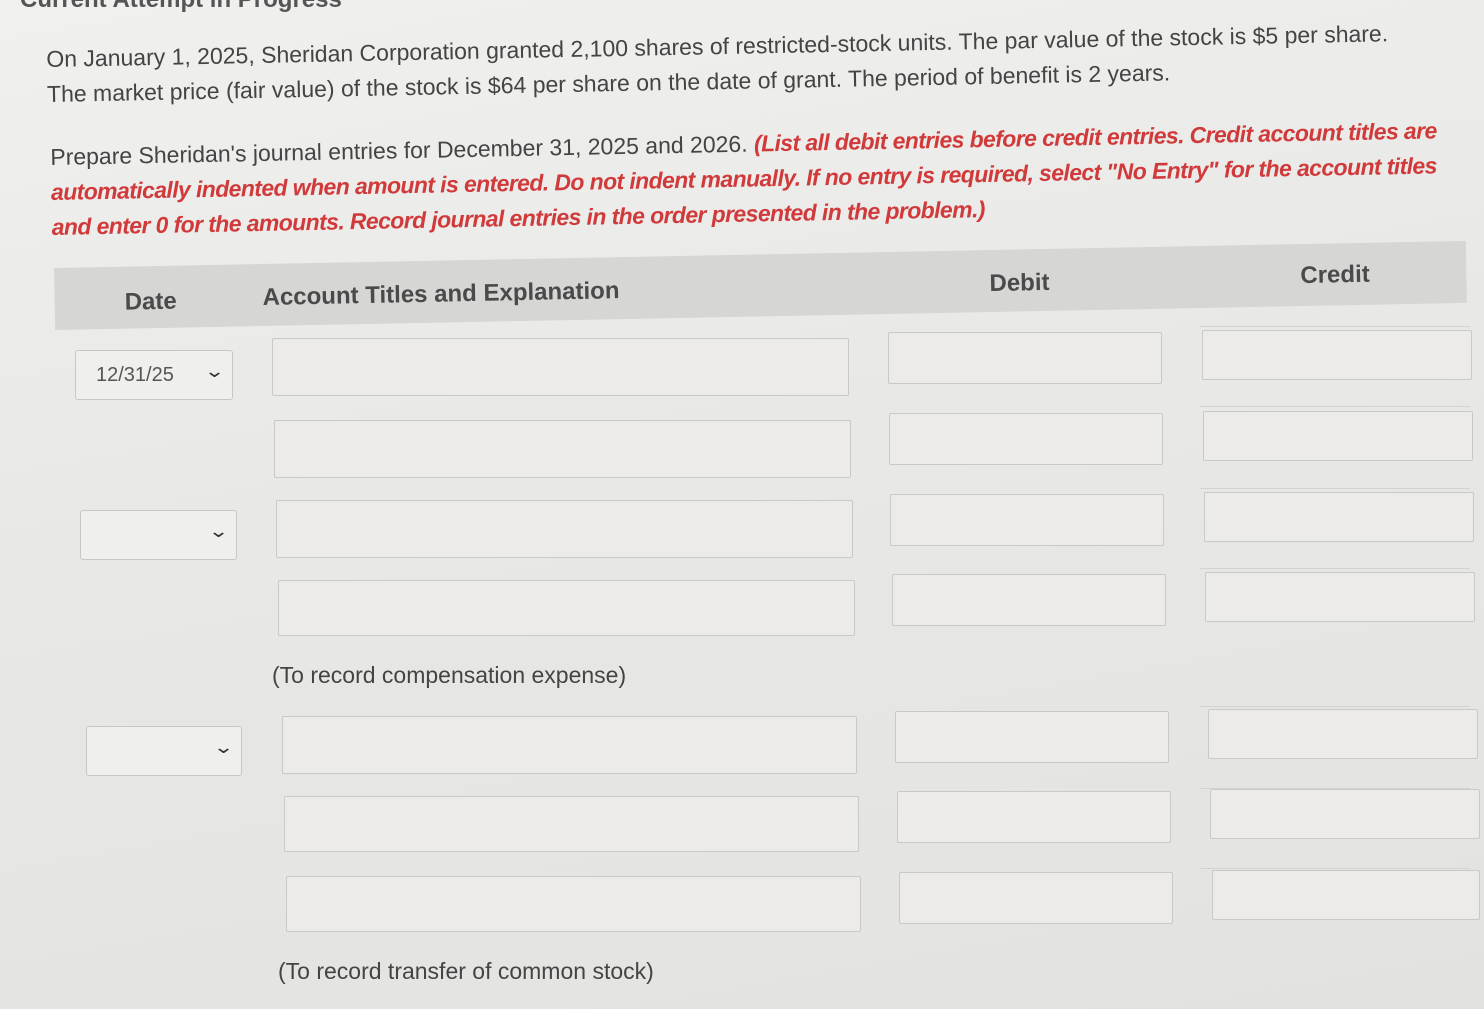 The height and width of the screenshot is (1009, 1484). What do you see at coordinates (449, 675) in the screenshot?
I see `explanation-compensation-expense: (To record compensation expense)` at bounding box center [449, 675].